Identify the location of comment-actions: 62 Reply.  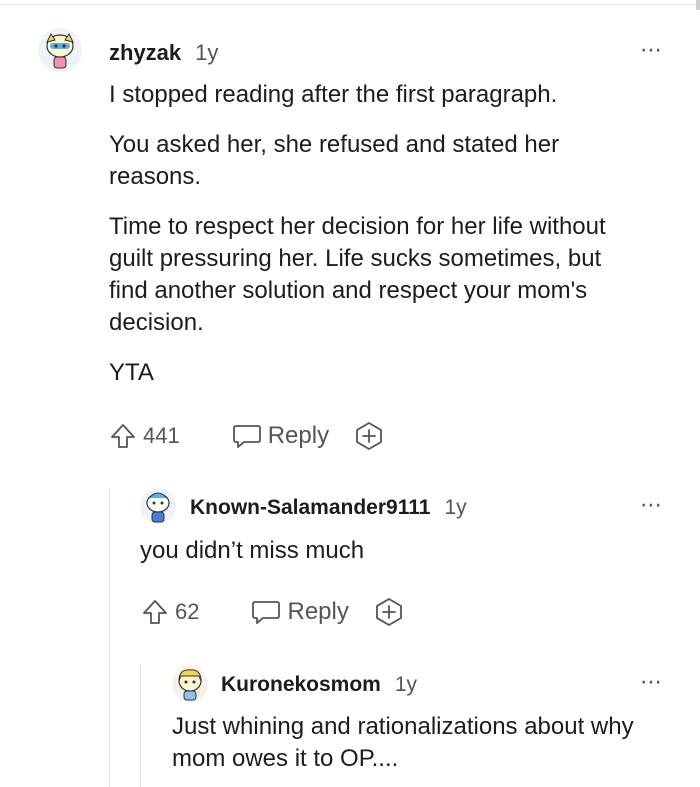
(273, 612).